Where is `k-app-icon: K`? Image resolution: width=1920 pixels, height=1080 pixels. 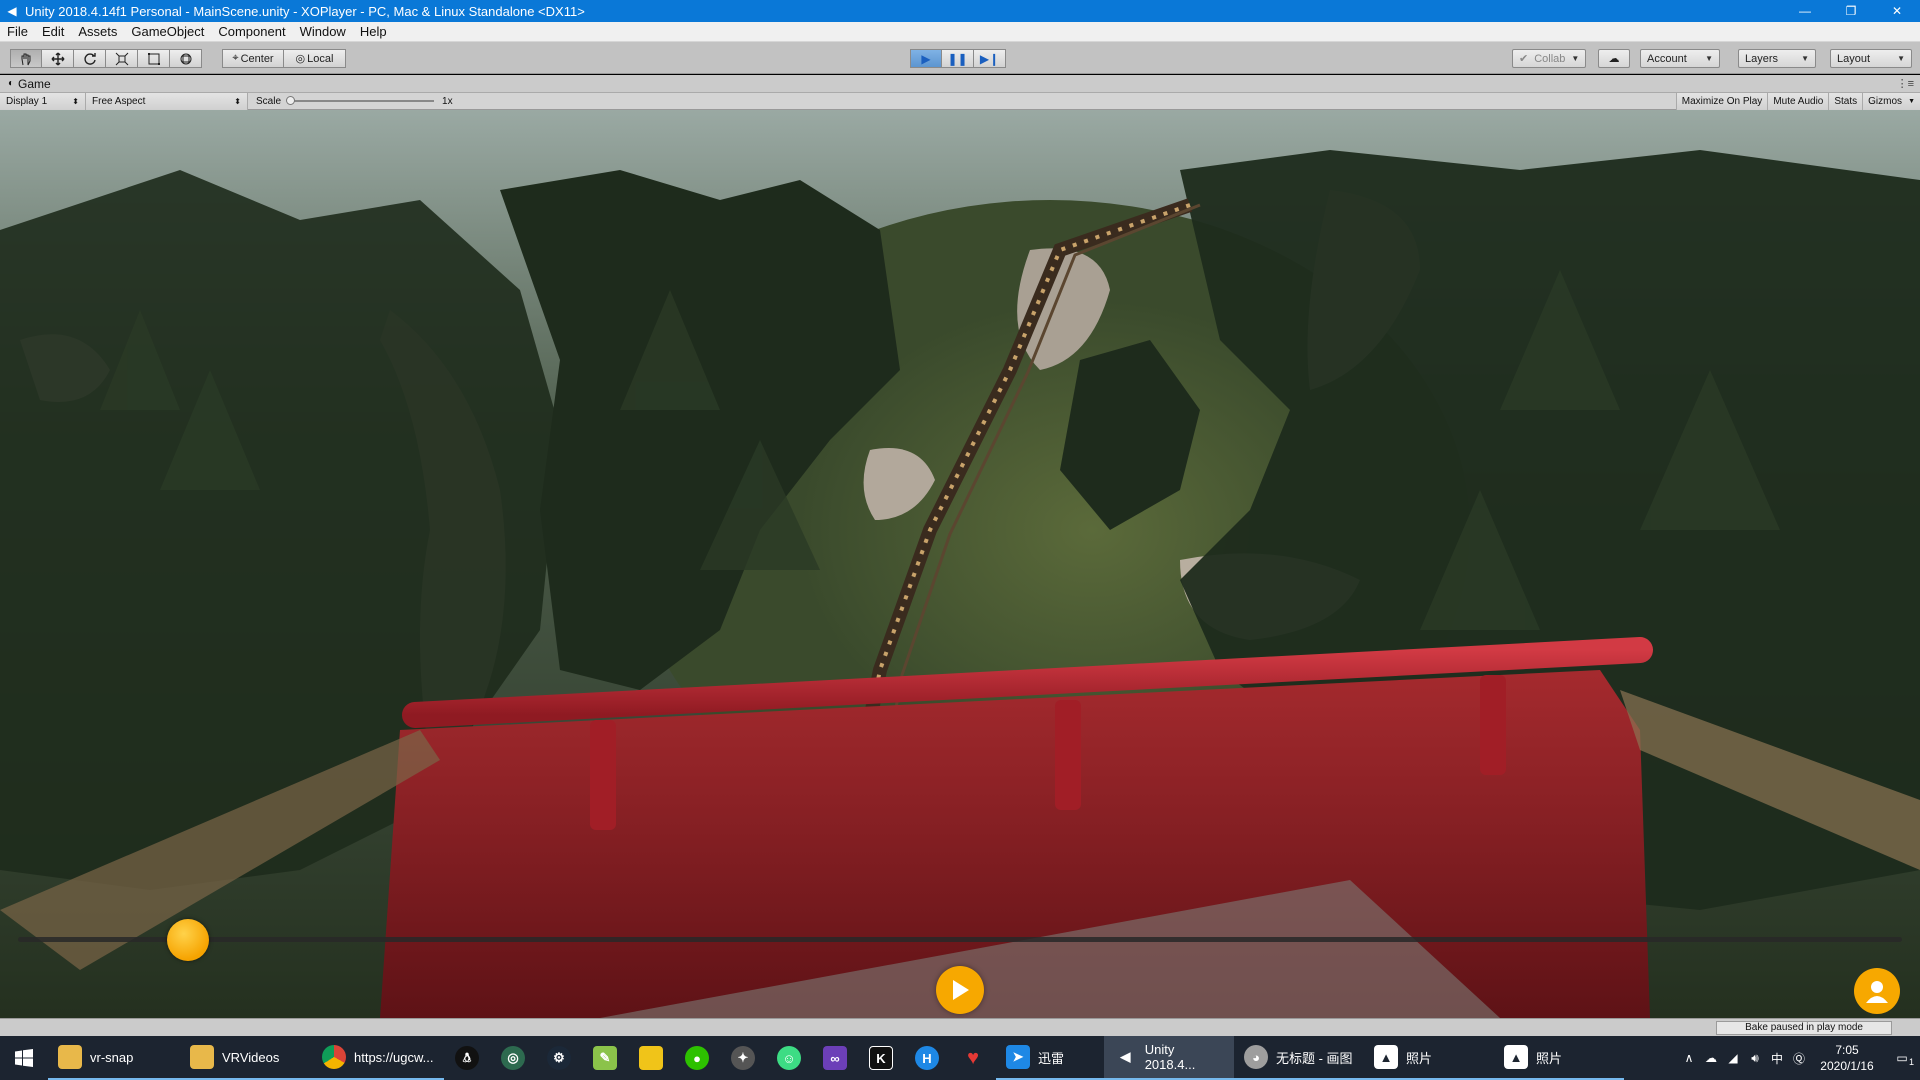 k-app-icon: K is located at coordinates (881, 1058).